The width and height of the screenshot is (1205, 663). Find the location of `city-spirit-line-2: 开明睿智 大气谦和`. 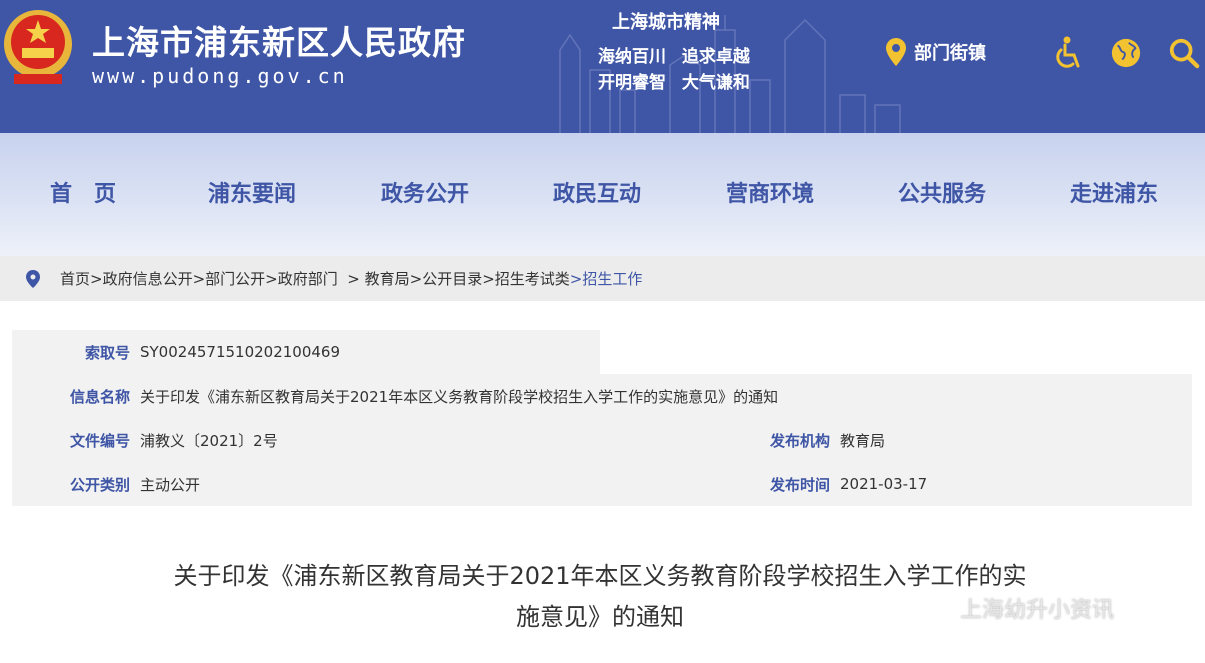

city-spirit-line-2: 开明睿智 大气谦和 is located at coordinates (679, 80).